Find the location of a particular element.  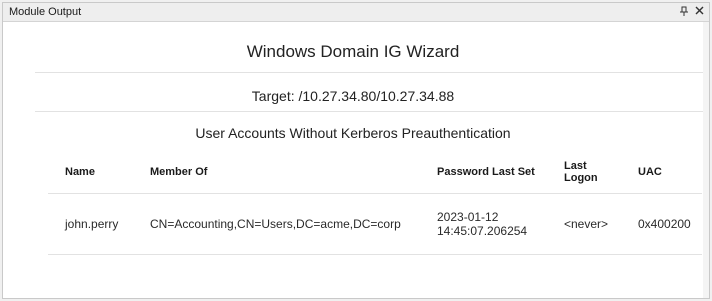

column-header-uac: UAC is located at coordinates (661, 172).